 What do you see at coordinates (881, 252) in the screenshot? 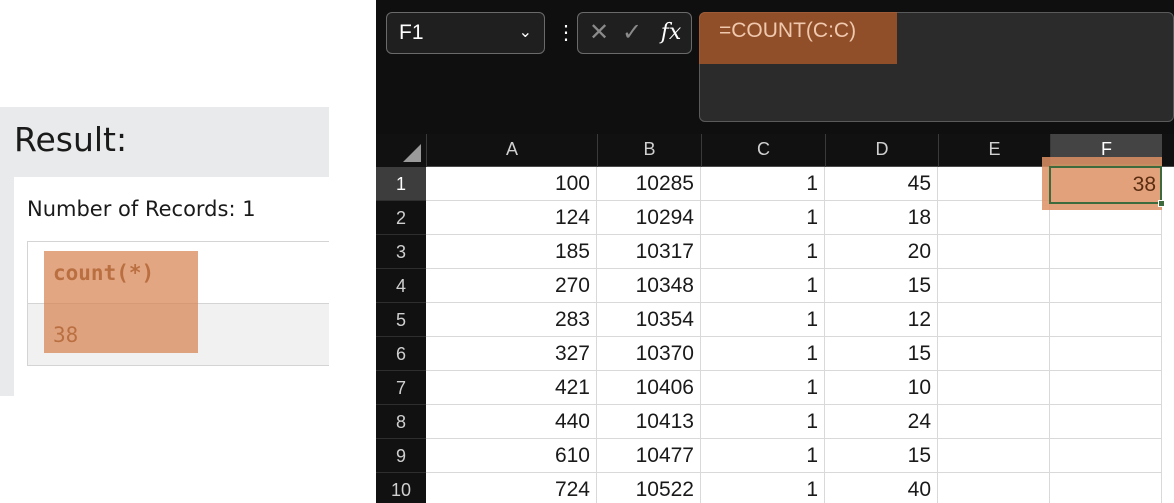
I see `cell-d3: 20` at bounding box center [881, 252].